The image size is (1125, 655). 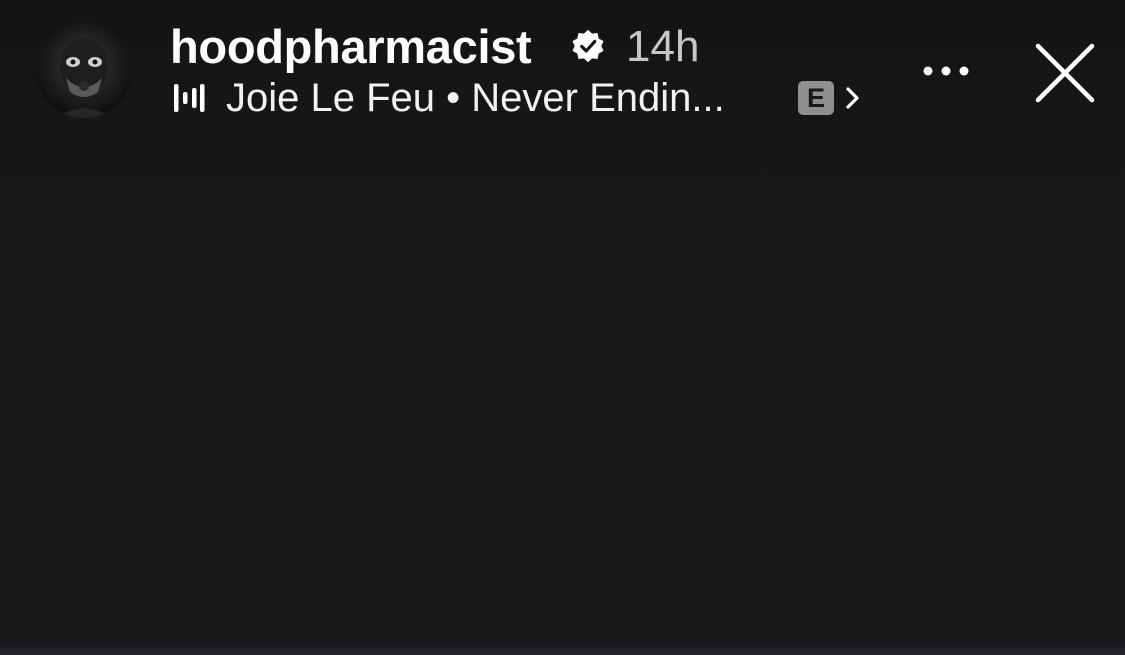 I want to click on bottom-edge, so click(x=562, y=648).